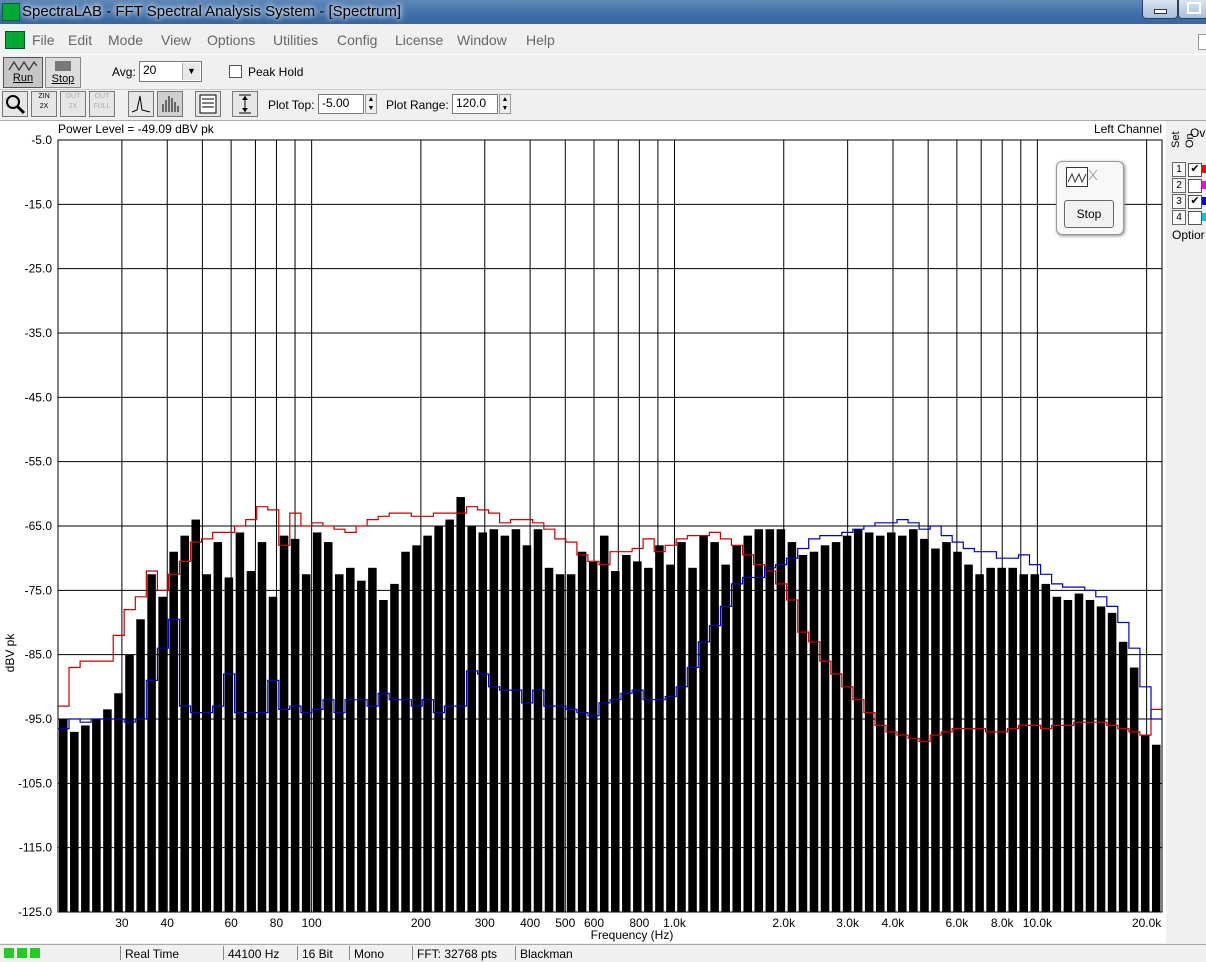 Image resolution: width=1206 pixels, height=962 pixels. I want to click on settings-panel-icon, so click(208, 104).